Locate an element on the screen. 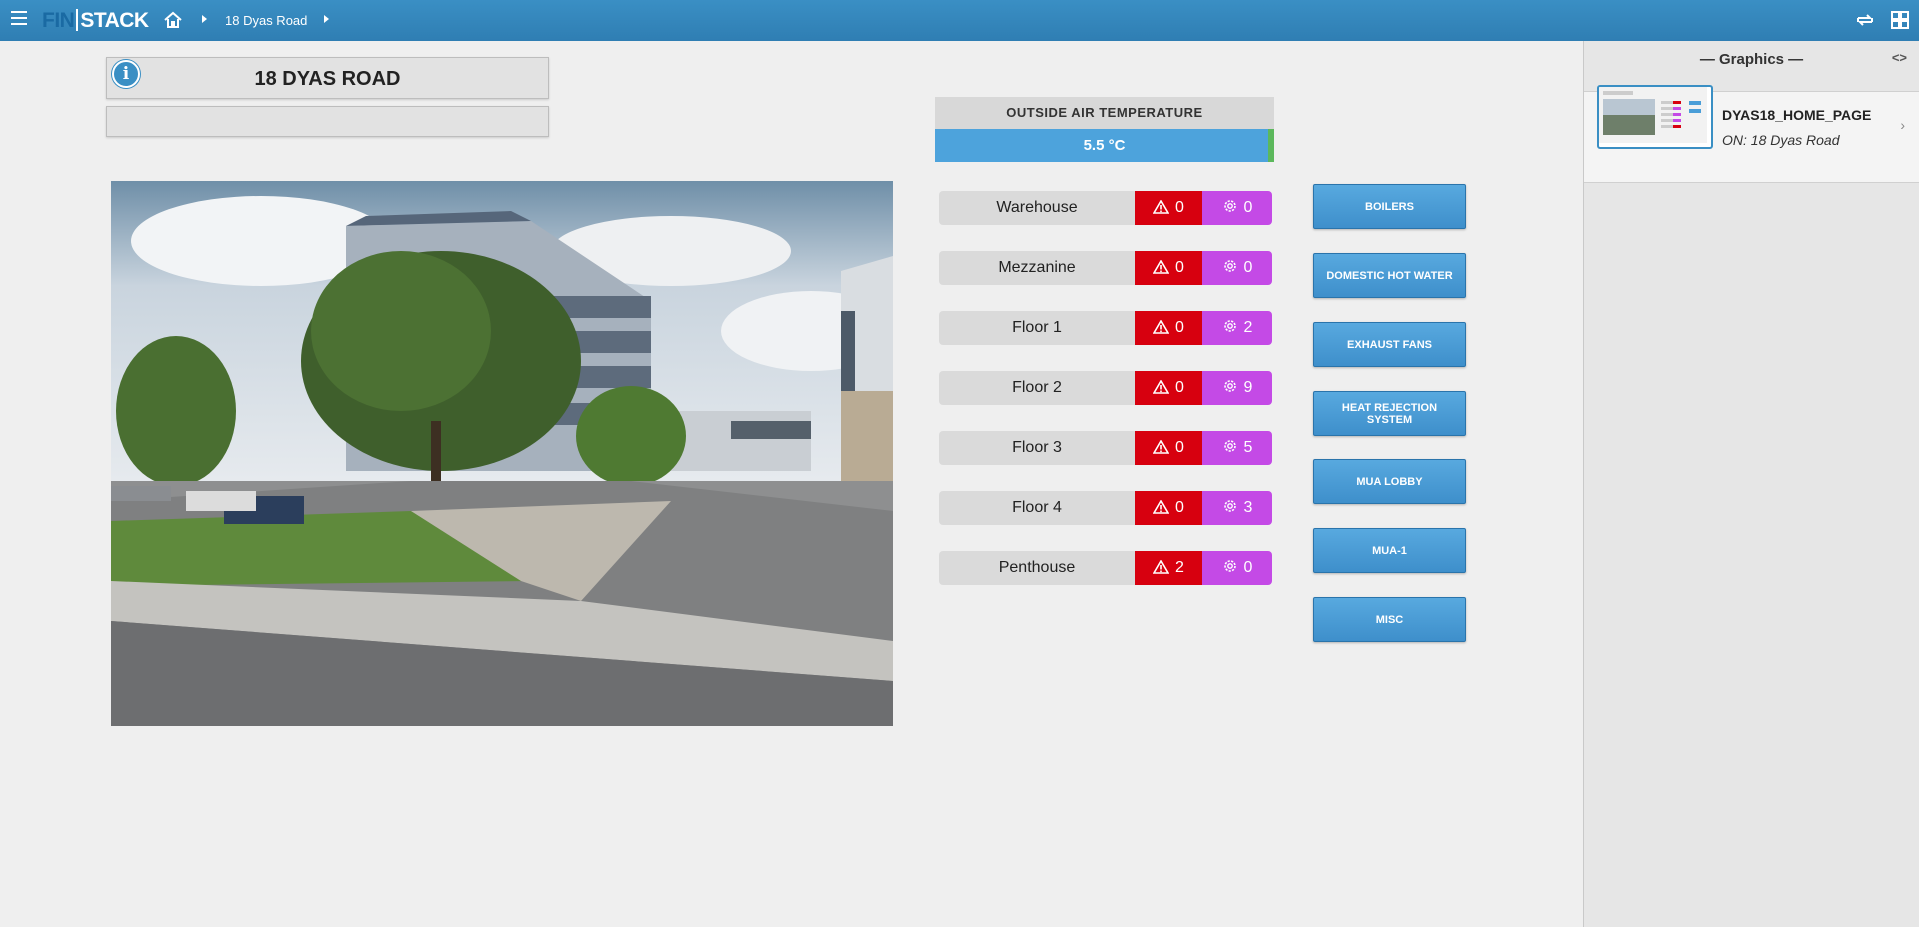 The height and width of the screenshot is (927, 1919). logo-stack: STACK is located at coordinates (114, 20).